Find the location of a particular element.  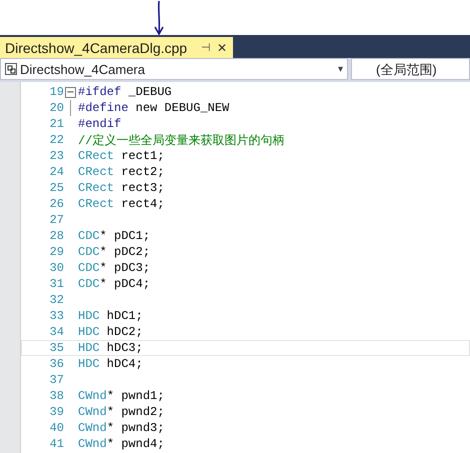

line-number: 34 is located at coordinates (56, 332).